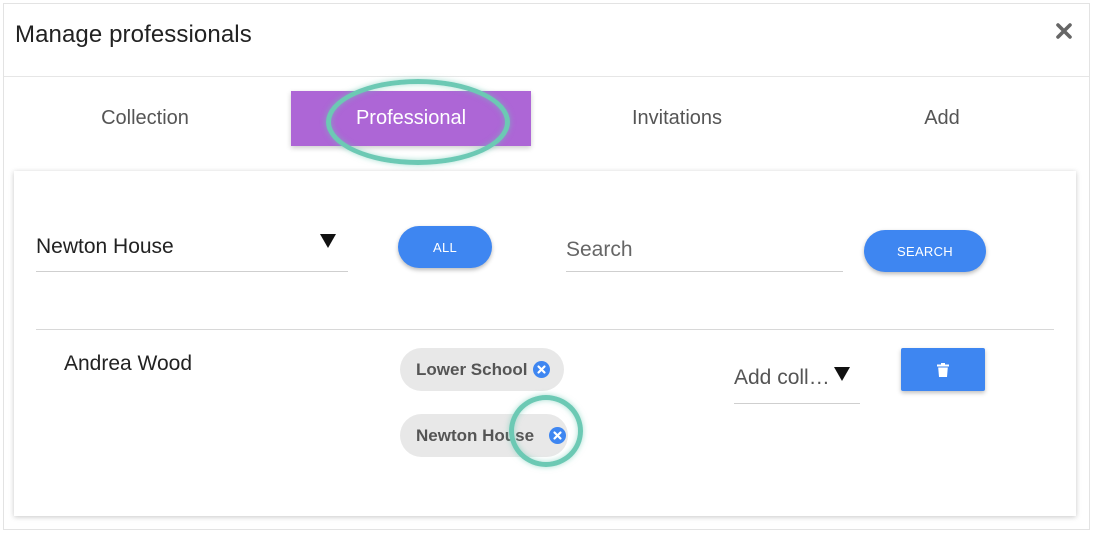 The height and width of the screenshot is (533, 1093). I want to click on modal-title: Manage professionals, so click(133, 34).